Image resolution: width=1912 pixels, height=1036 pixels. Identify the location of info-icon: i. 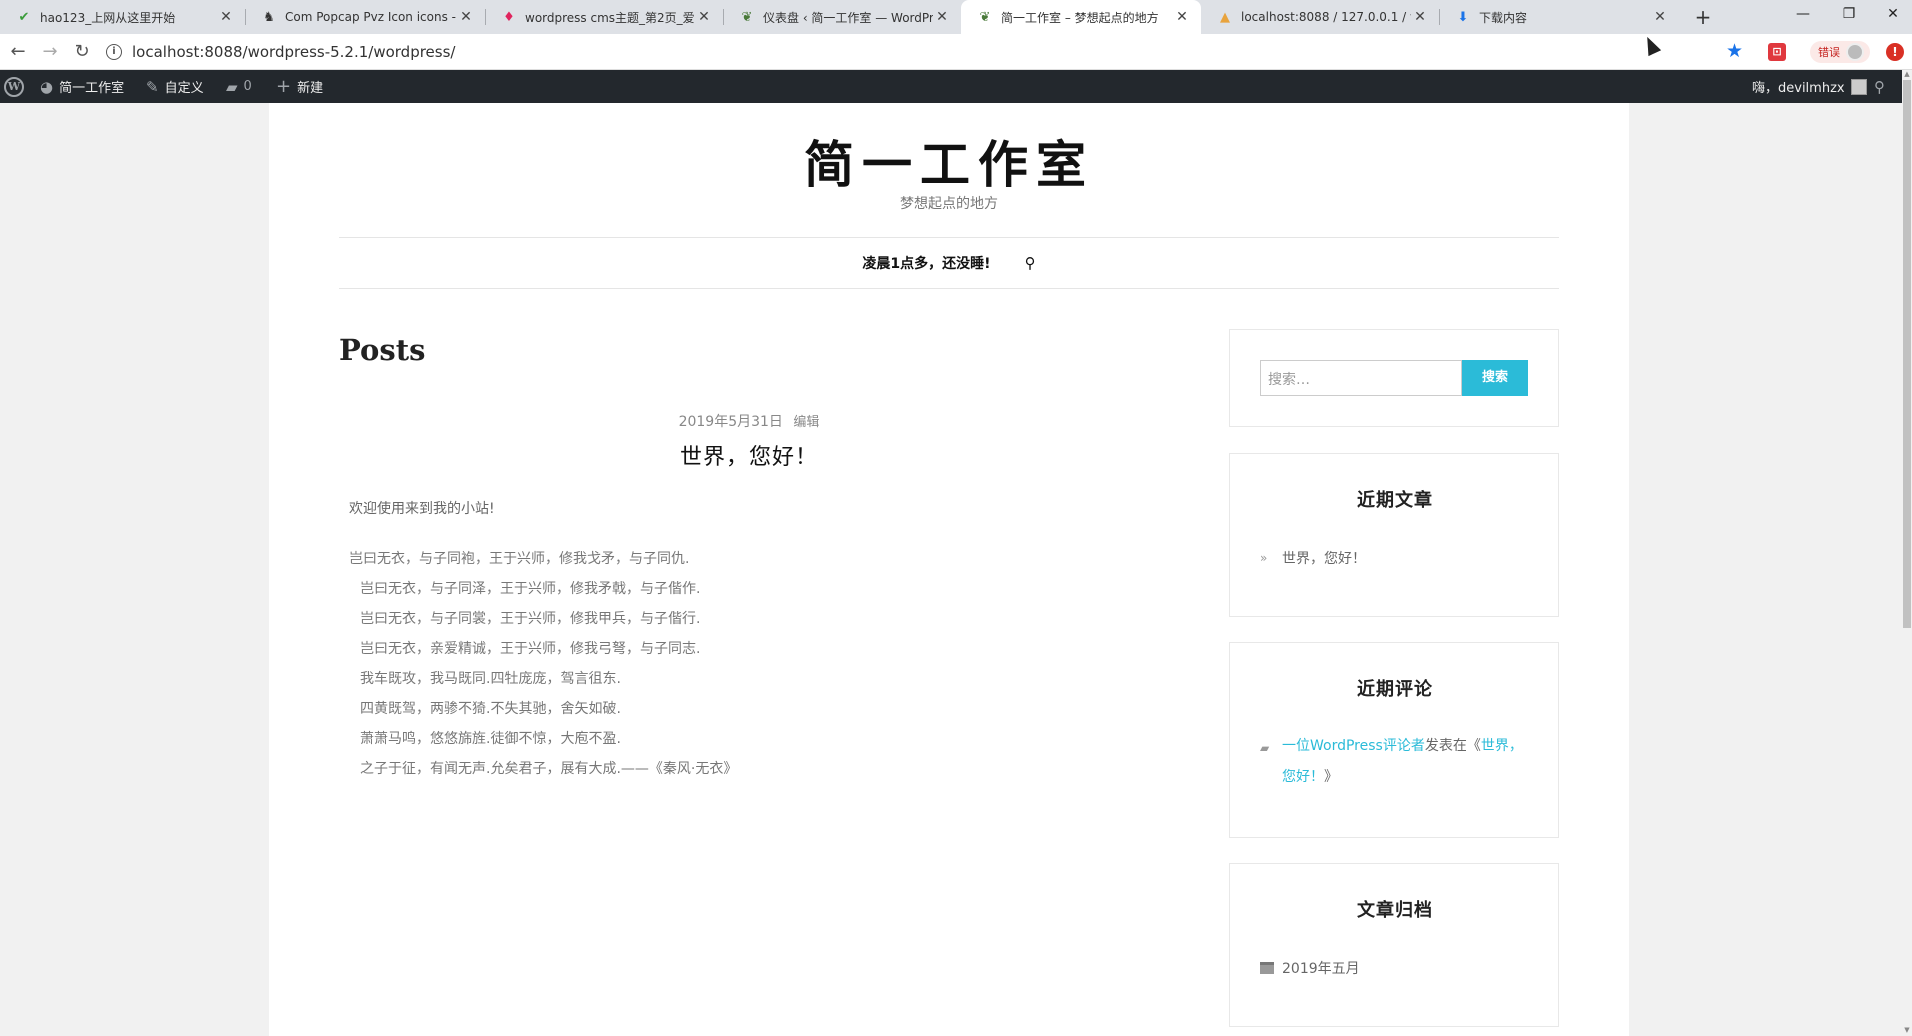
(114, 52).